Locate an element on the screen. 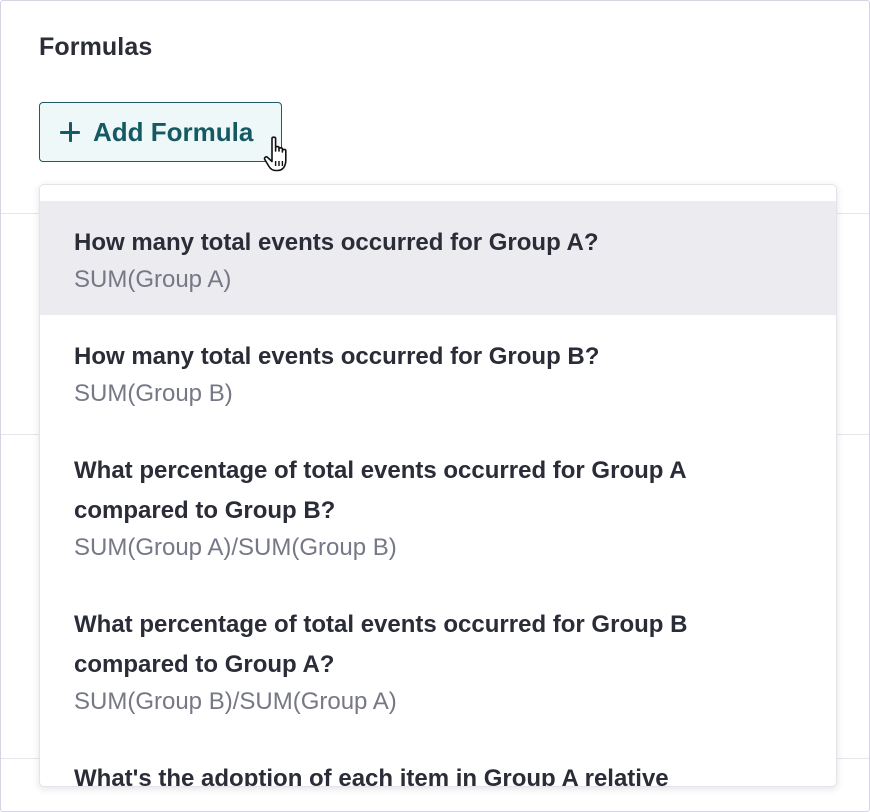 The width and height of the screenshot is (870, 812). hand-pointer-icon is located at coordinates (275, 154).